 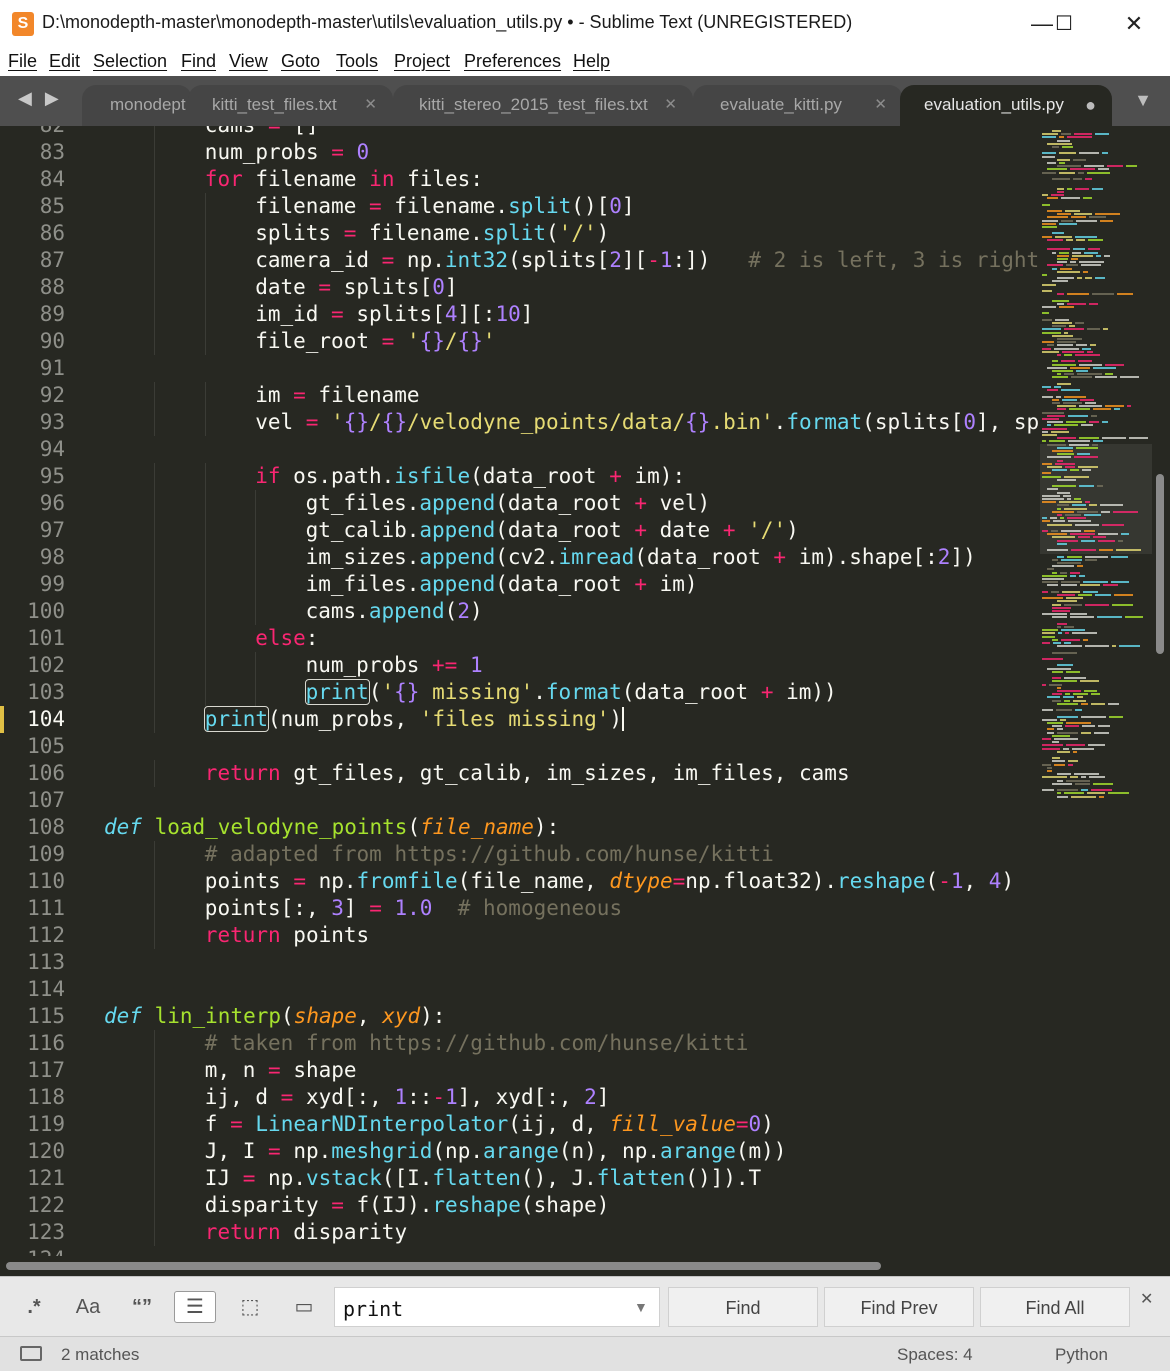 What do you see at coordinates (520, 1097) in the screenshot?
I see `code-line: 118 ij, d = xyd[:, 1::-1], xyd[:, 2]` at bounding box center [520, 1097].